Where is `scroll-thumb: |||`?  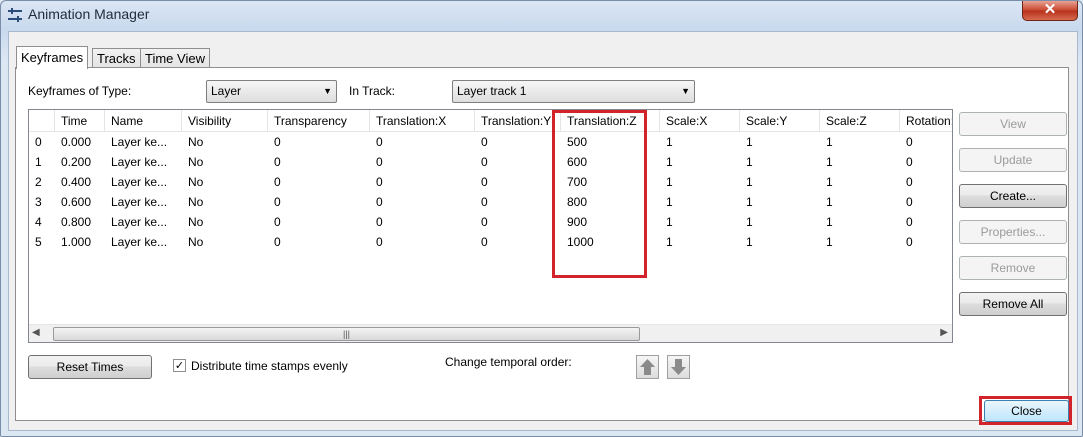 scroll-thumb: ||| is located at coordinates (346, 334).